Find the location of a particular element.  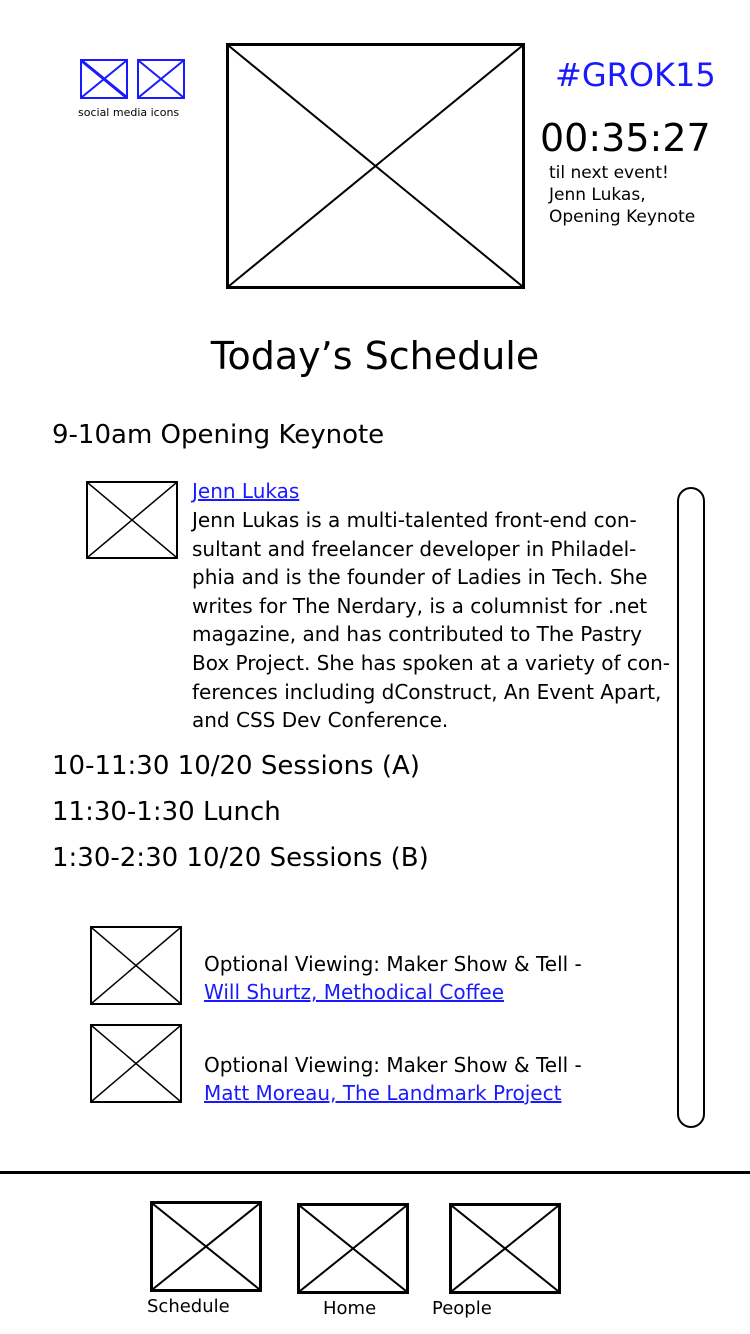

next-event-caption: til next event! is located at coordinates (609, 173).